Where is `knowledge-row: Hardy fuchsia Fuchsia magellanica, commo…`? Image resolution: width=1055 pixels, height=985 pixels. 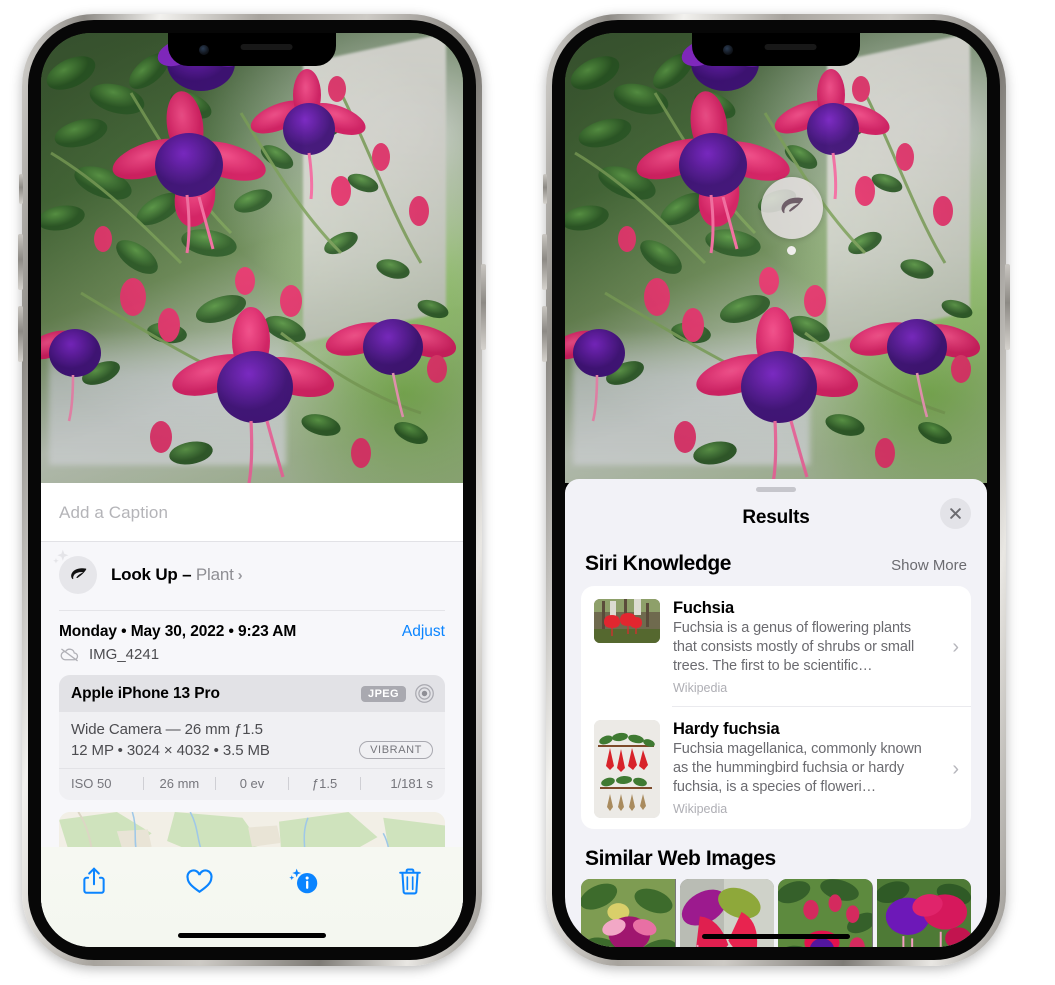 knowledge-row: Hardy fuchsia Fuchsia magellanica, commo… is located at coordinates (776, 768).